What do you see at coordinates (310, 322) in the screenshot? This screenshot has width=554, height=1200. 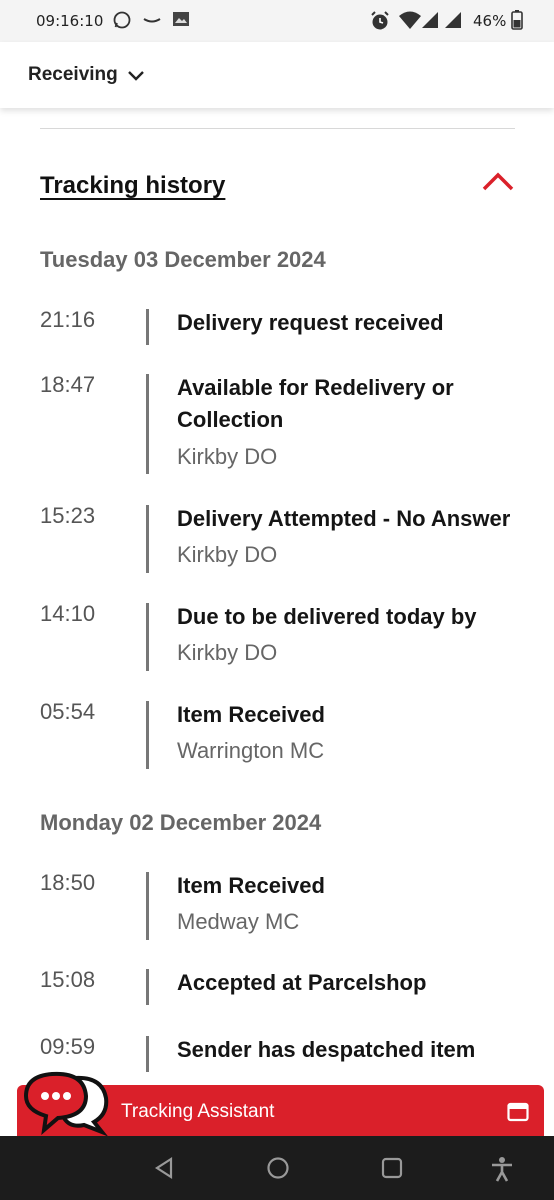 I see `event-title: Delivery request received` at bounding box center [310, 322].